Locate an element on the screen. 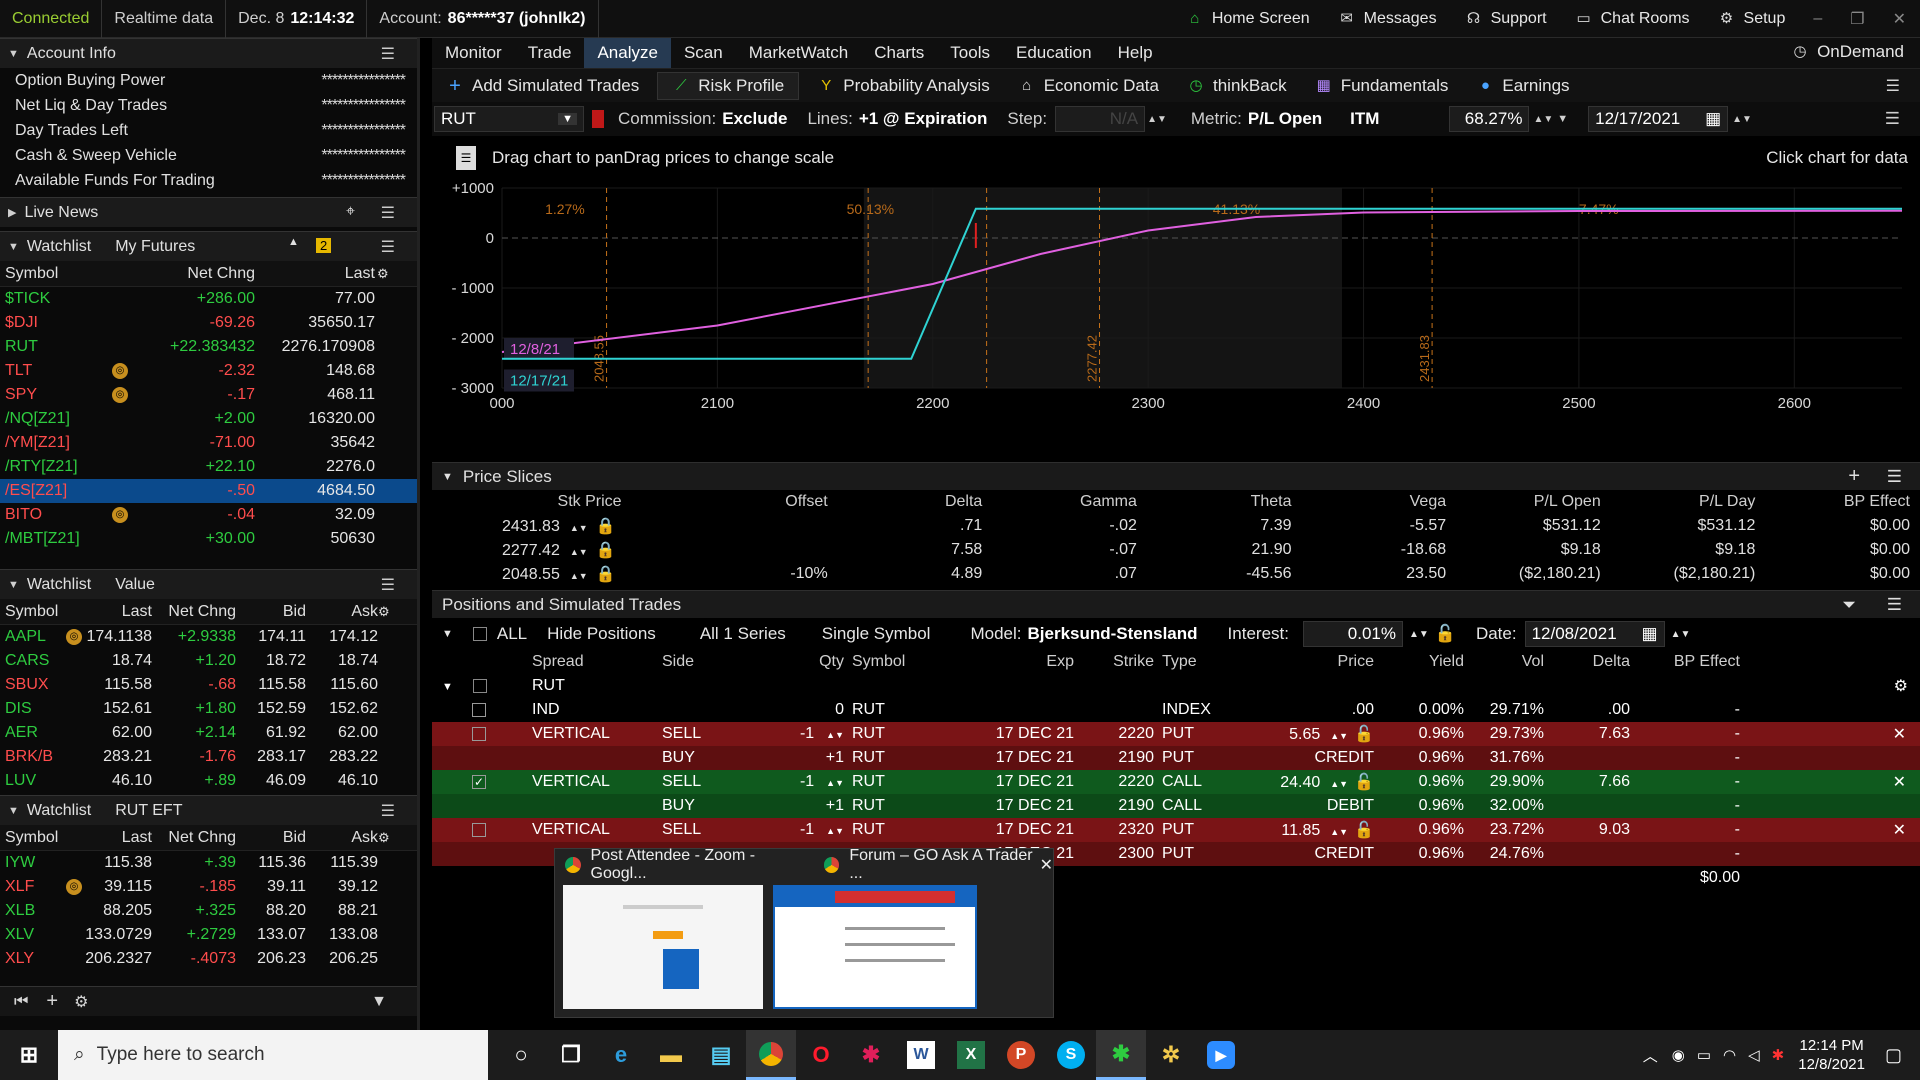  menu-marketwatch: MarketWatch is located at coordinates (799, 53).